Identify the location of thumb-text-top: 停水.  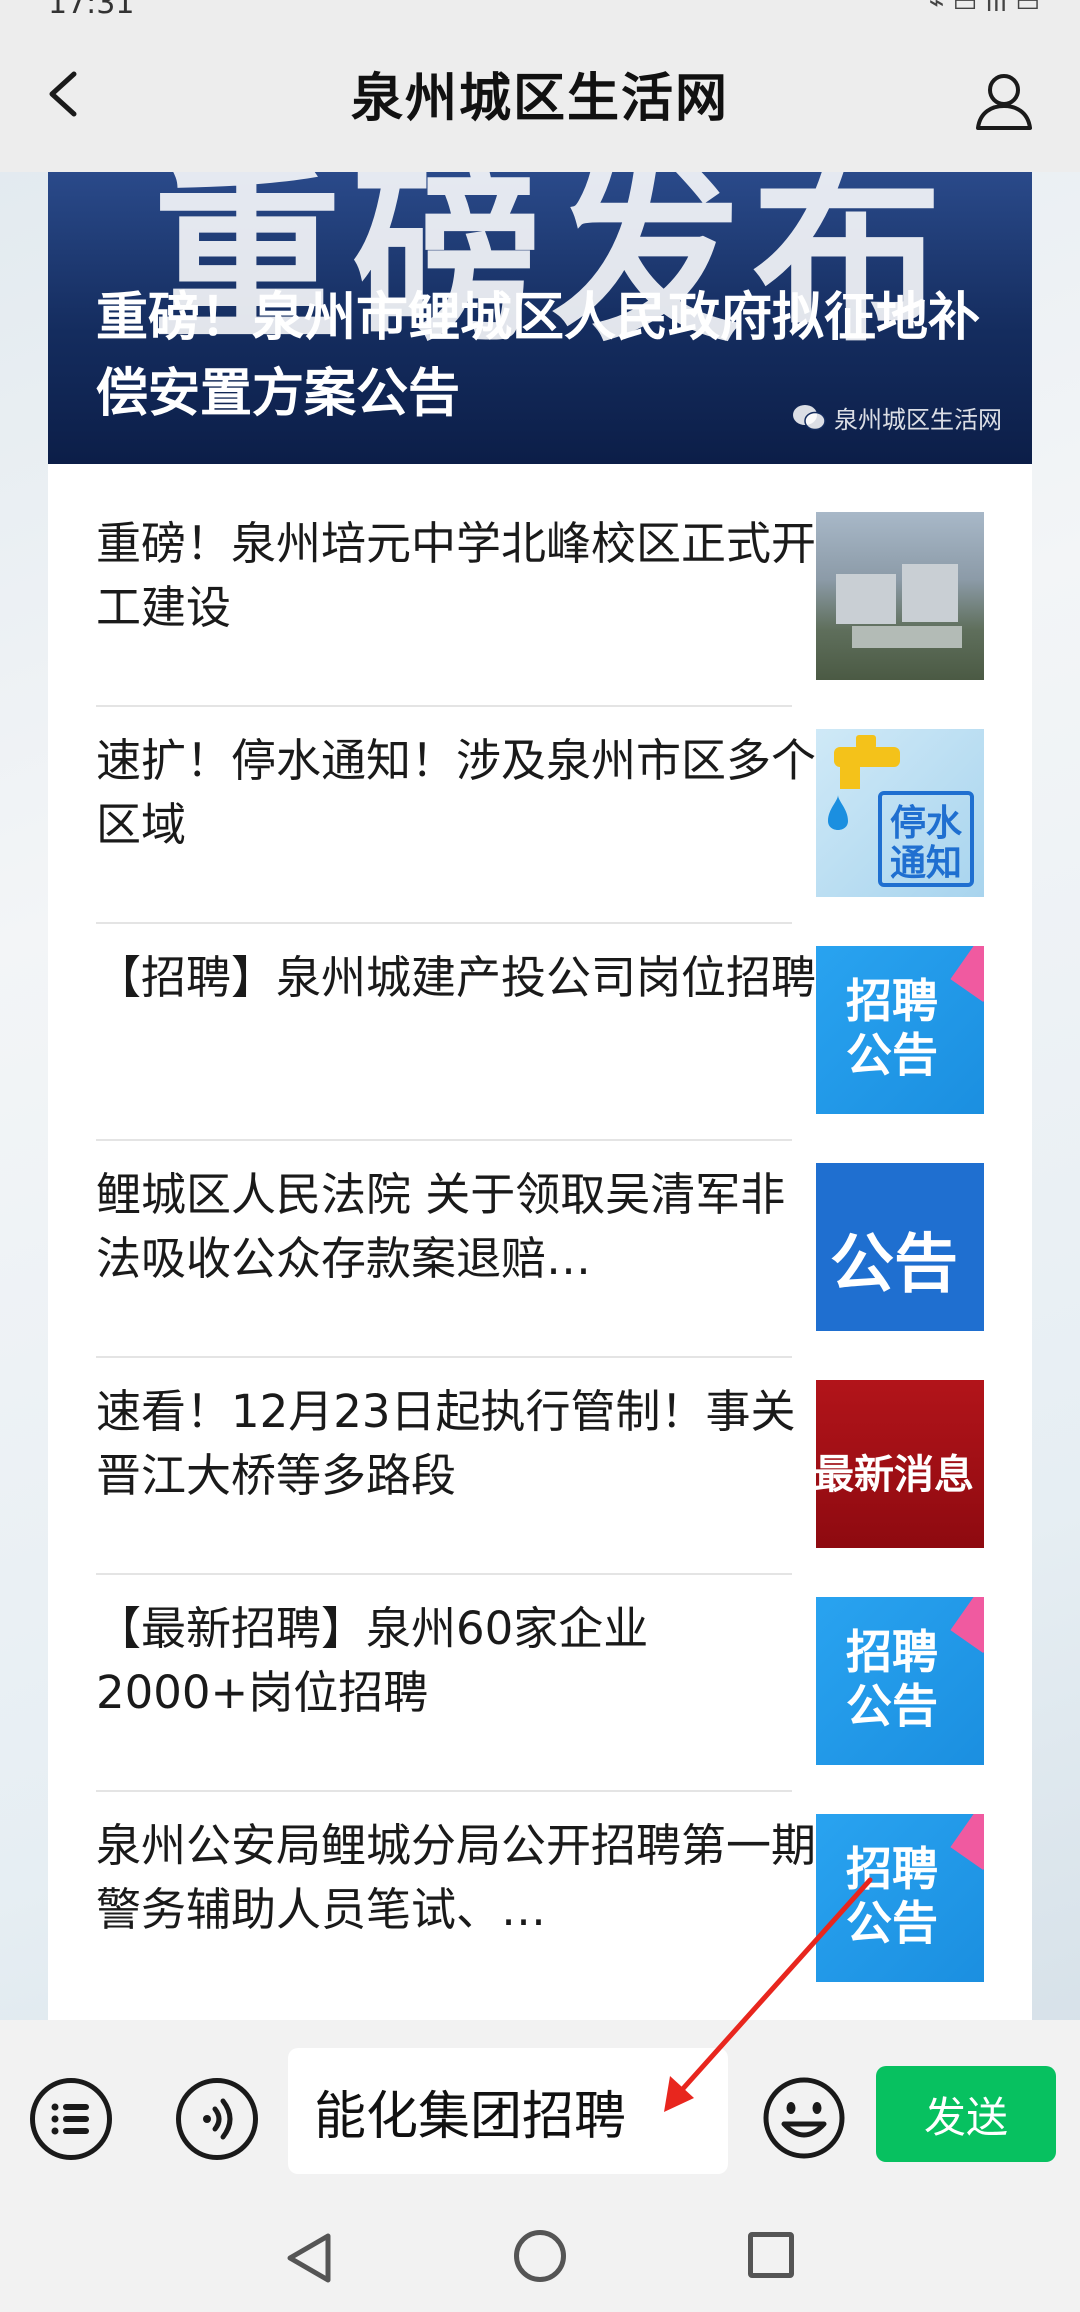
(926, 823).